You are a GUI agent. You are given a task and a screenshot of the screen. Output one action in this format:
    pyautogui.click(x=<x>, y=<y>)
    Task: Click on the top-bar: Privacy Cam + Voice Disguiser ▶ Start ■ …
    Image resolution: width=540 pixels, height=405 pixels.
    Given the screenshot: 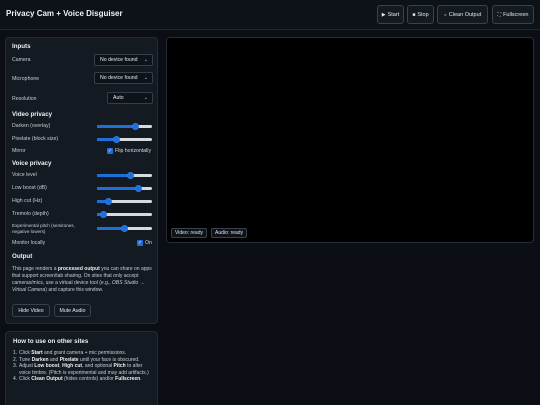 What is the action you would take?
    pyautogui.click(x=270, y=15)
    